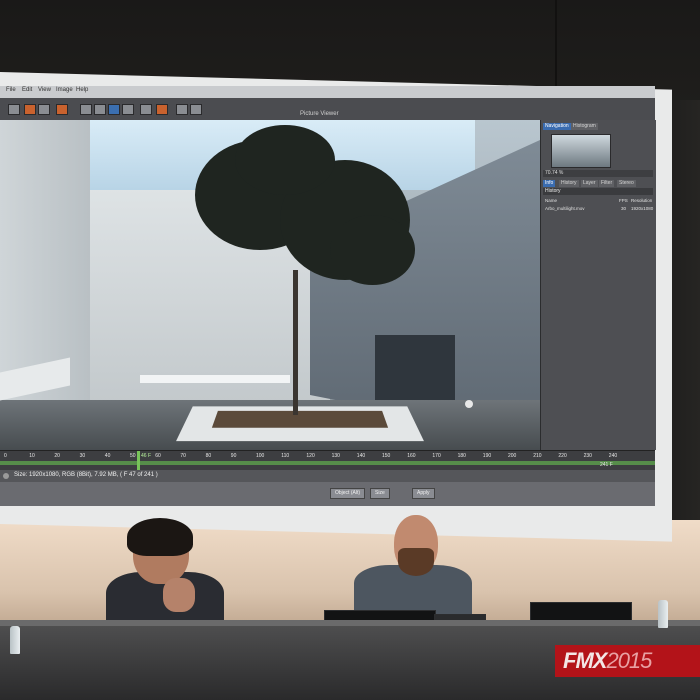  Describe the element at coordinates (44, 90) in the screenshot. I see `menu-view: View` at that location.